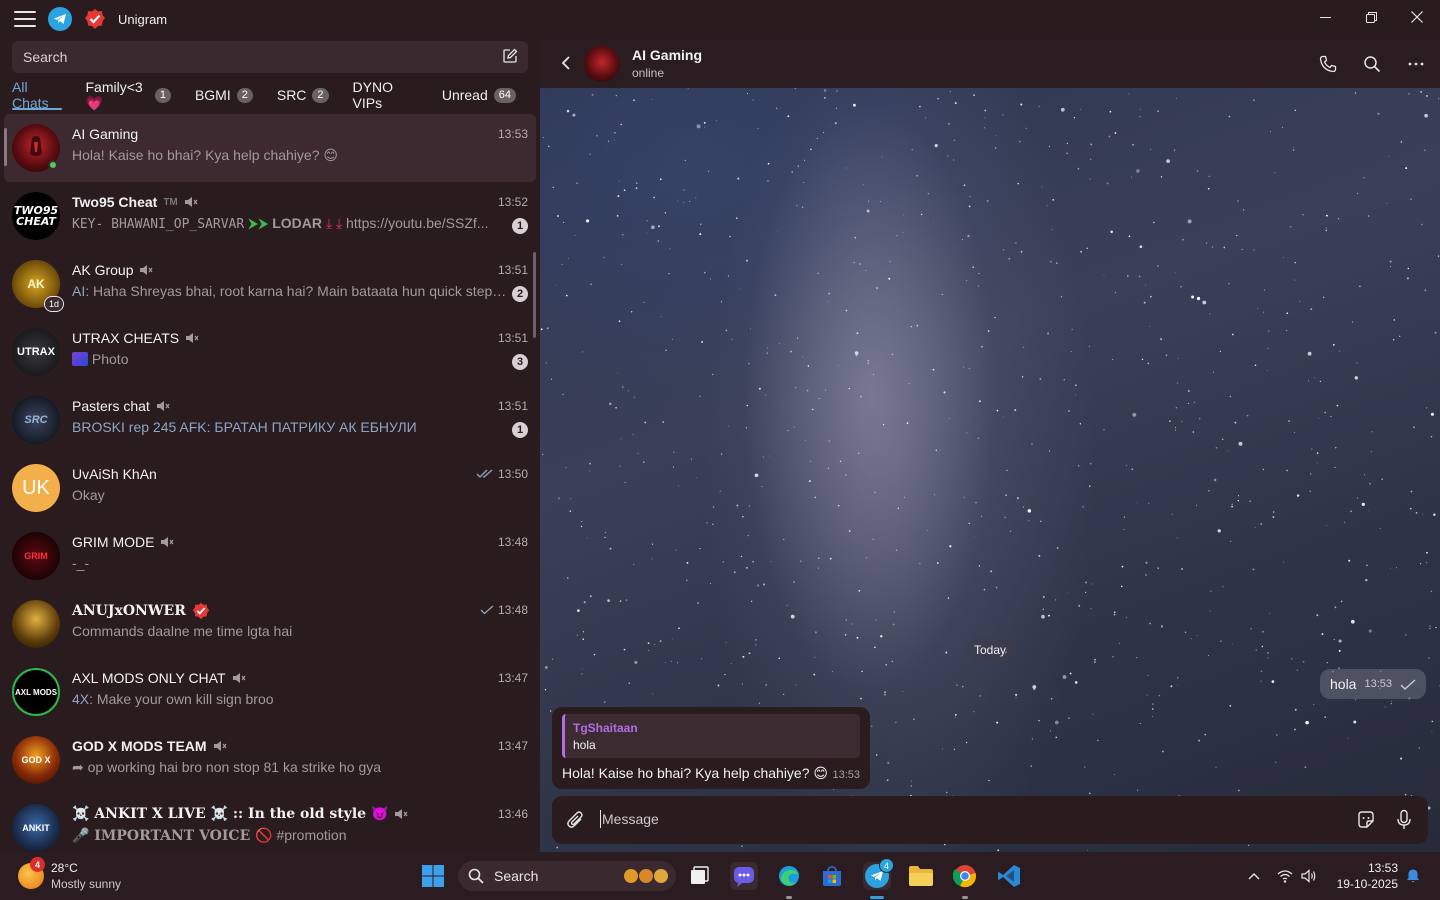 Image resolution: width=1440 pixels, height=900 pixels. What do you see at coordinates (37, 95) in the screenshot?
I see `tab-all-chats: All Chats` at bounding box center [37, 95].